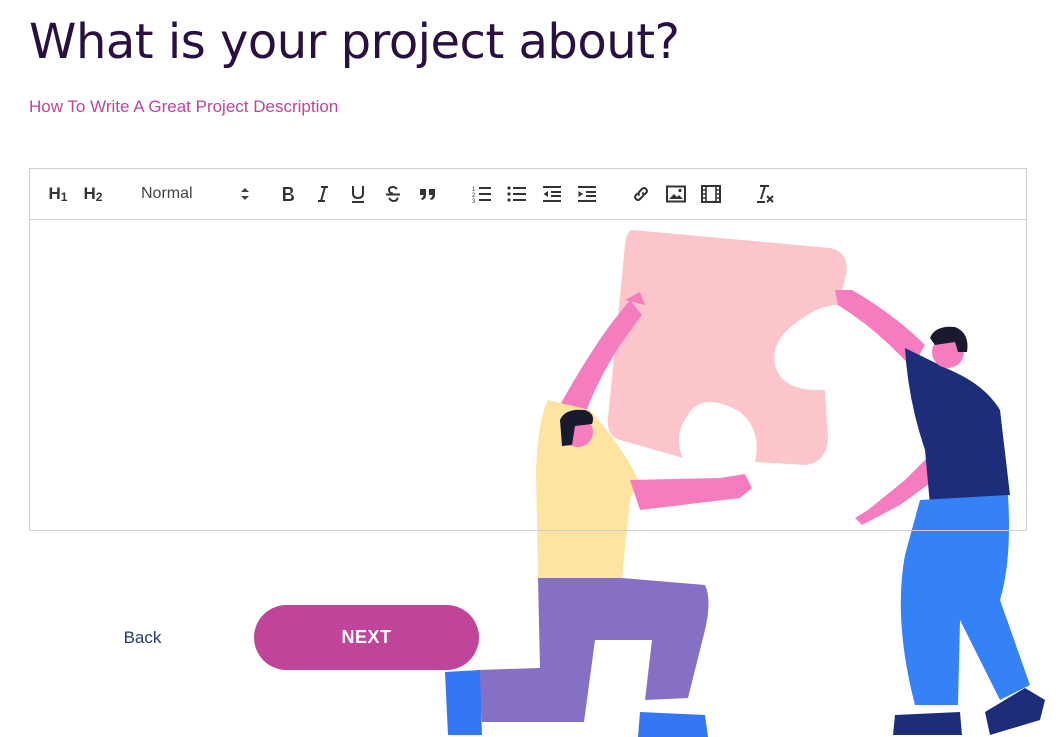 Image resolution: width=1059 pixels, height=737 pixels. I want to click on video-icon, so click(711, 194).